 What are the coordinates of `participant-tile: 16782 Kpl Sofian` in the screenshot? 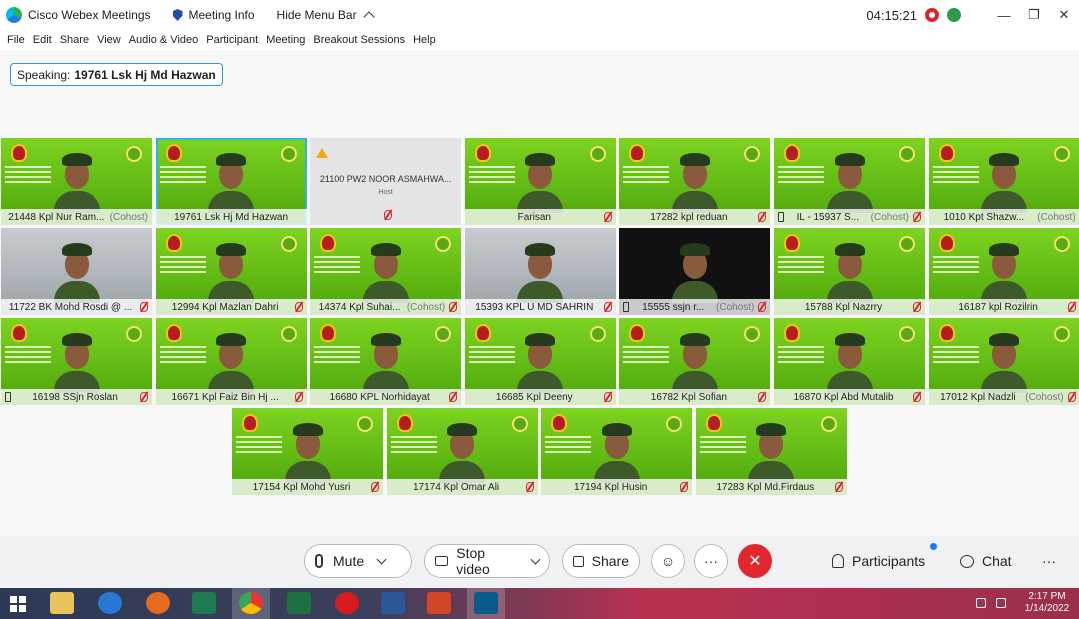 It's located at (695, 361).